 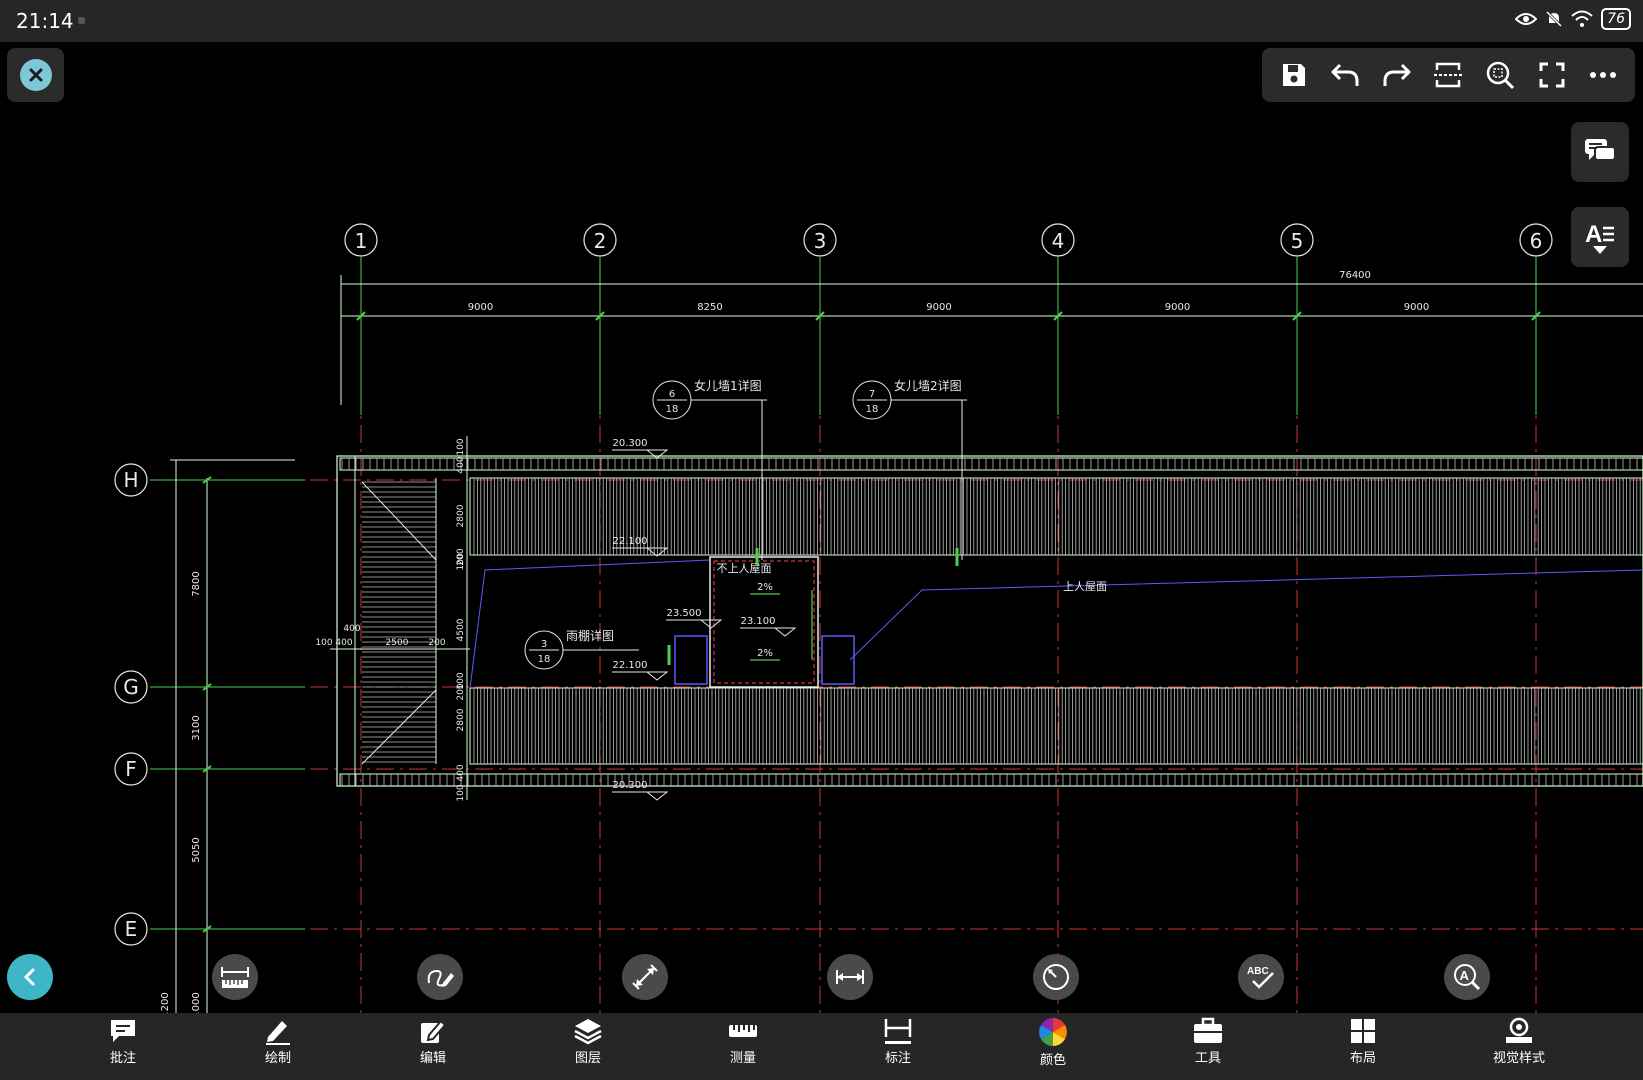 I want to click on text-style-button: A, so click(x=1600, y=237).